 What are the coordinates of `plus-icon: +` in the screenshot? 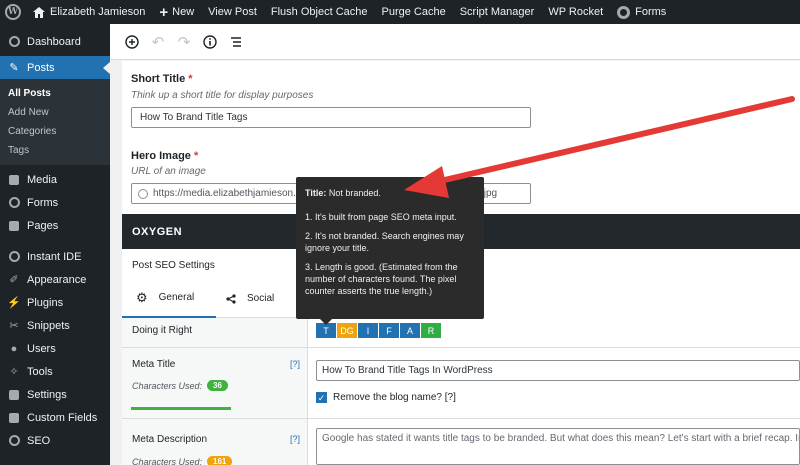 It's located at (164, 12).